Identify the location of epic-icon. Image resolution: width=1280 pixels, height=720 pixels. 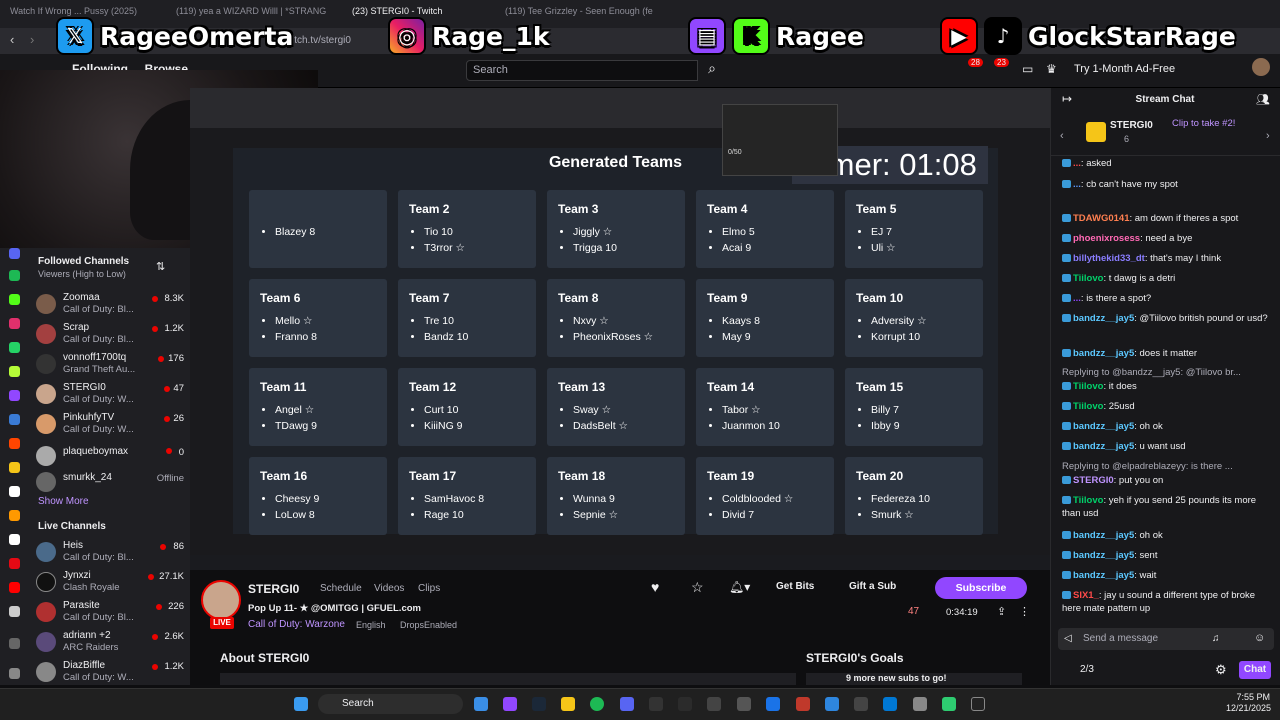
(656, 704).